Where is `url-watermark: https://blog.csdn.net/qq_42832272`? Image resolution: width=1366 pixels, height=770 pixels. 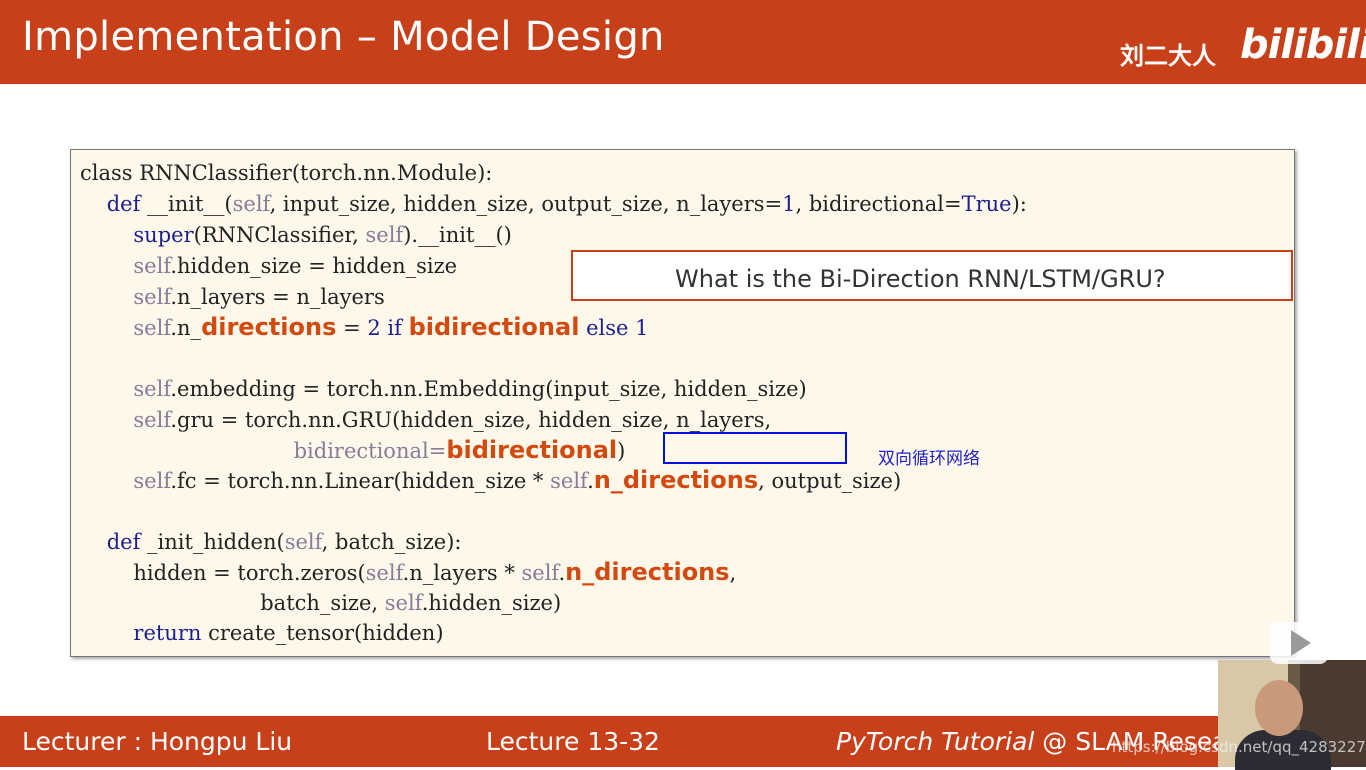
url-watermark: https://blog.csdn.net/qq_42832272 is located at coordinates (1239, 747).